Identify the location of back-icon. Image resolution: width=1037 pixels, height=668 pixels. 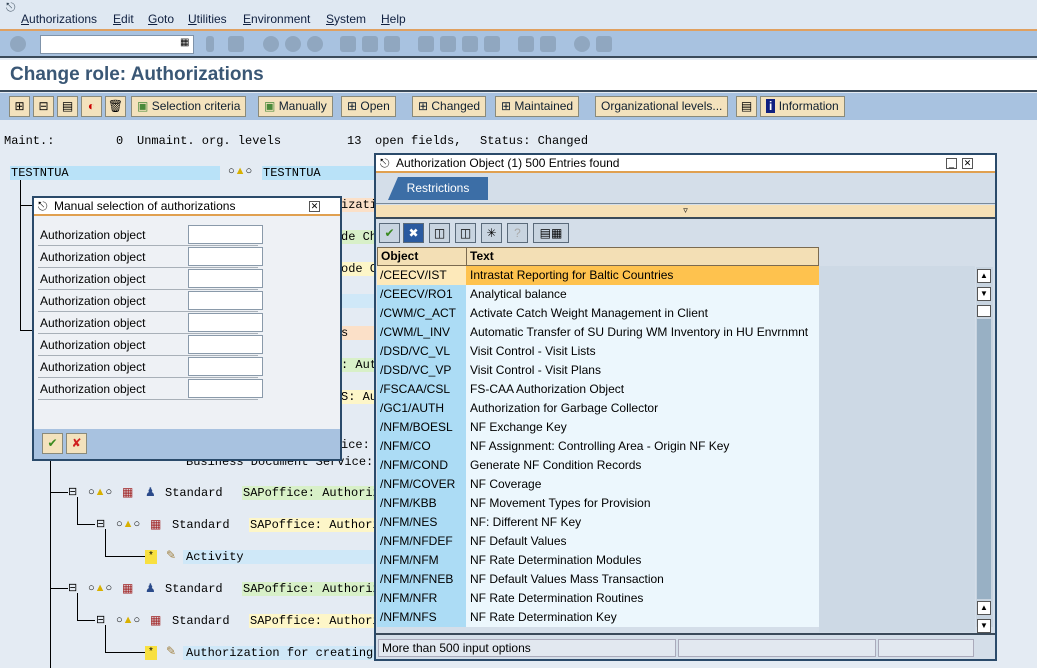
(271, 44).